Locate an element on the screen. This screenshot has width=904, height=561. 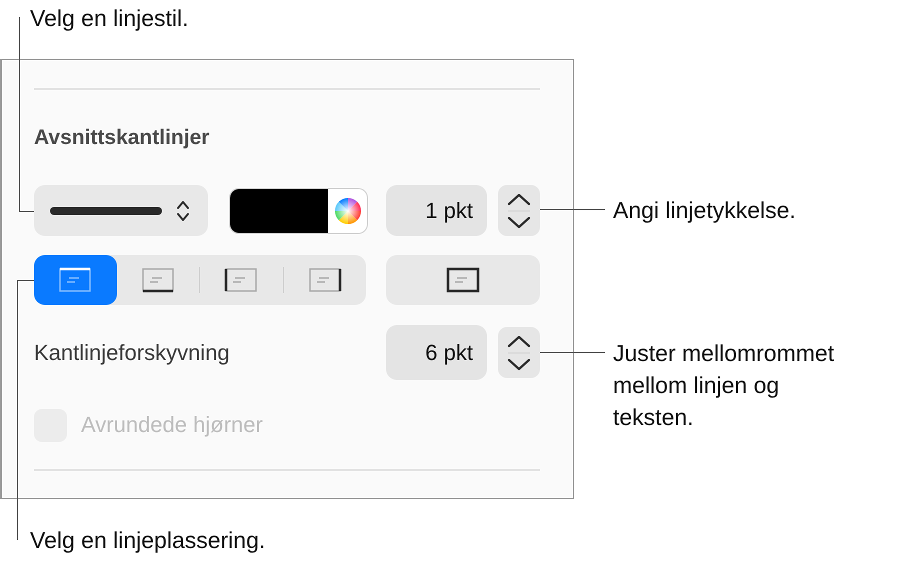
callout-text: Velg en linjestil. is located at coordinates (110, 18).